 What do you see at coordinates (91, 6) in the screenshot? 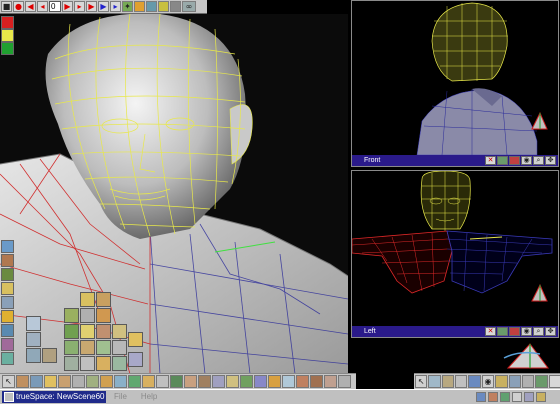
I see `fast-forward-icon: ▶` at bounding box center [91, 6].